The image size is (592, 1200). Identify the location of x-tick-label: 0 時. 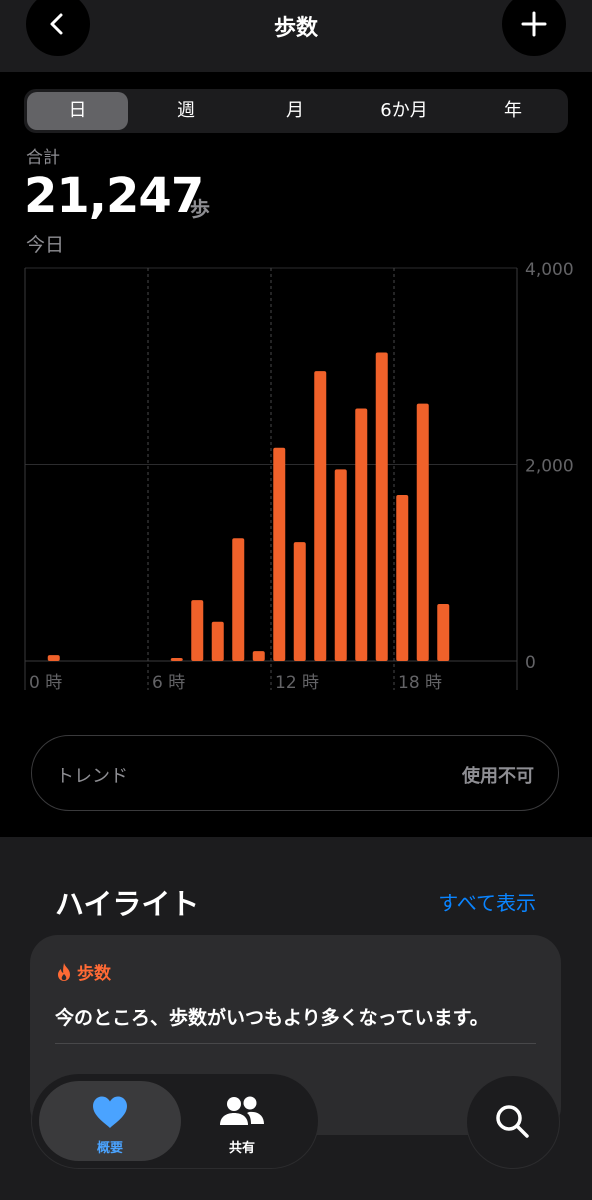
(45, 683).